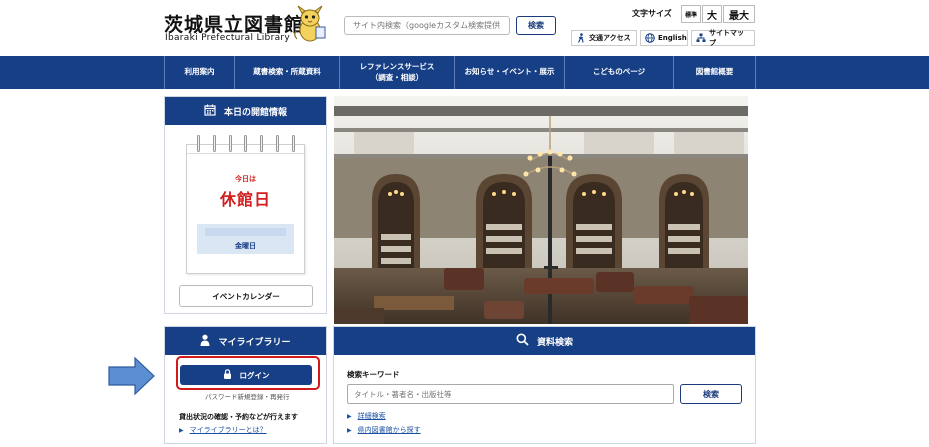  What do you see at coordinates (245, 232) in the screenshot?
I see `date-placeholder` at bounding box center [245, 232].